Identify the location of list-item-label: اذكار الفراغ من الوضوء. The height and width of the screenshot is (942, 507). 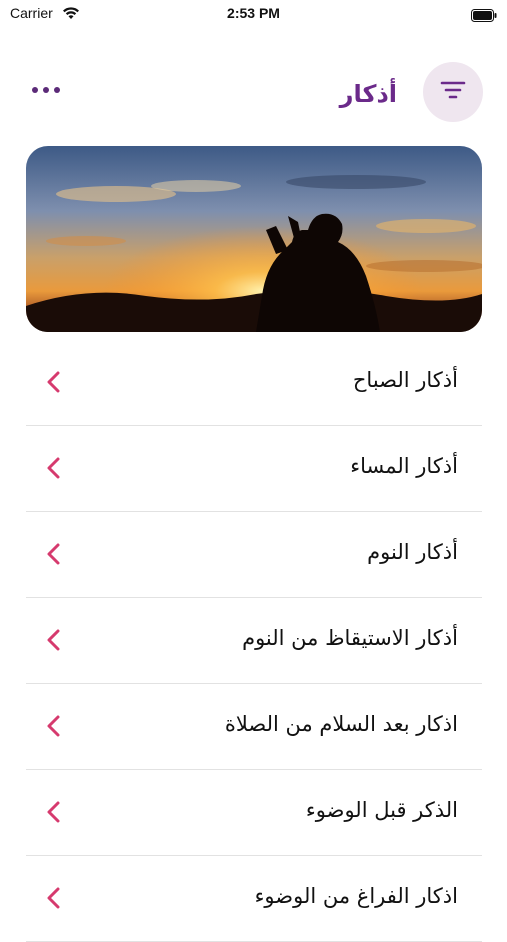
(356, 896).